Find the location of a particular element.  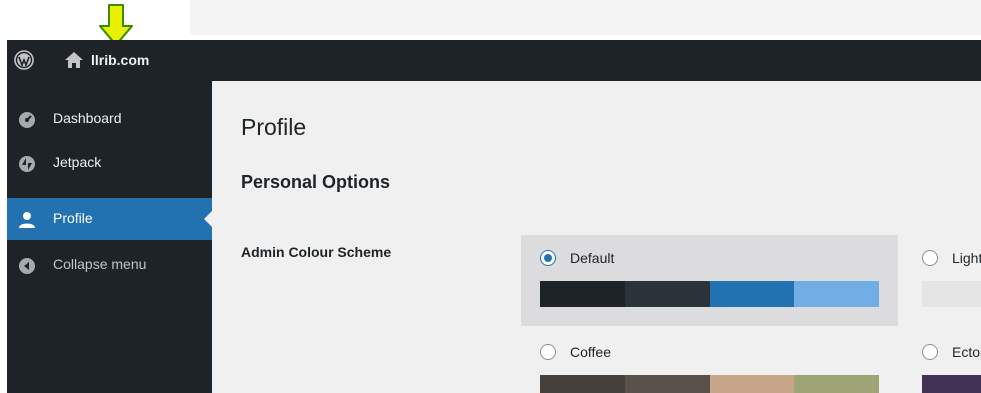

jetpack-icon is located at coordinates (27, 164).